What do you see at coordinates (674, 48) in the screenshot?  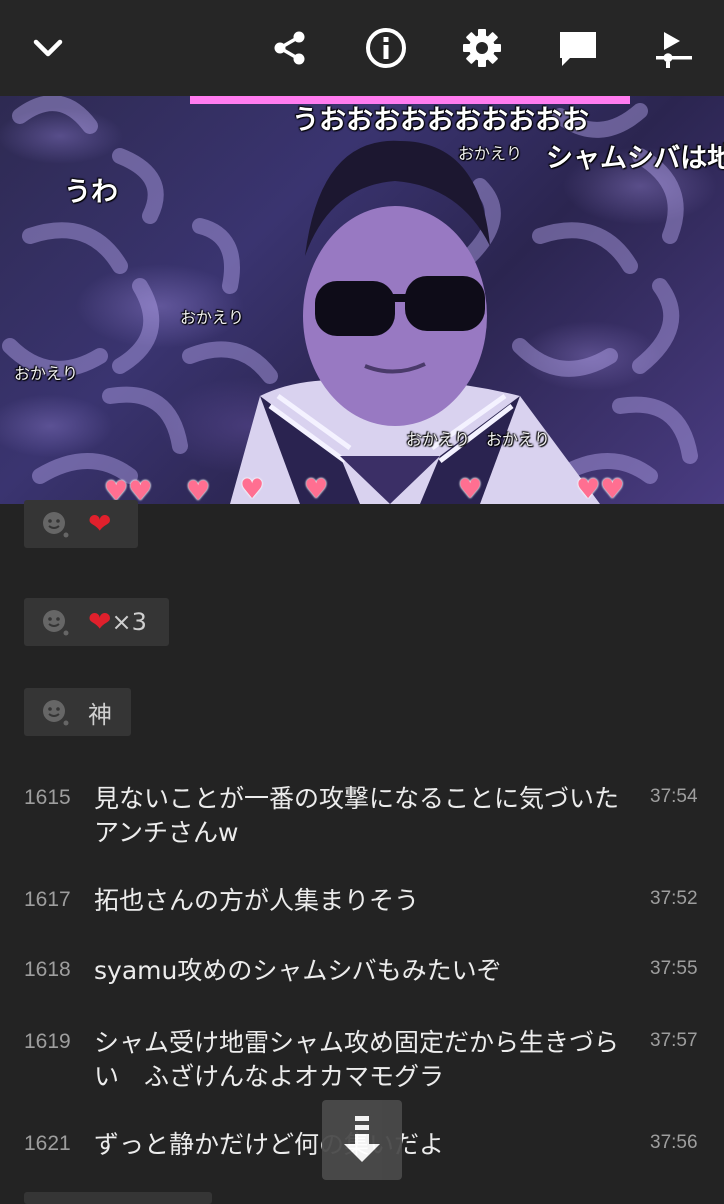 I see `playlist-icon` at bounding box center [674, 48].